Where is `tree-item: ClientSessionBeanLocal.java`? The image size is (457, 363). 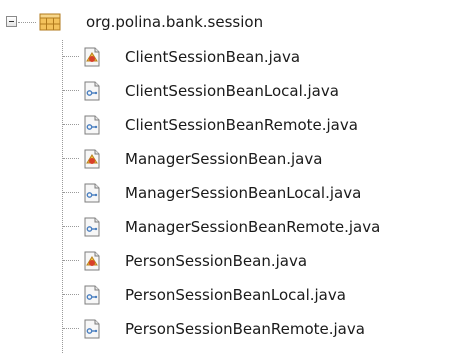
tree-item: ClientSessionBeanLocal.java is located at coordinates (228, 91).